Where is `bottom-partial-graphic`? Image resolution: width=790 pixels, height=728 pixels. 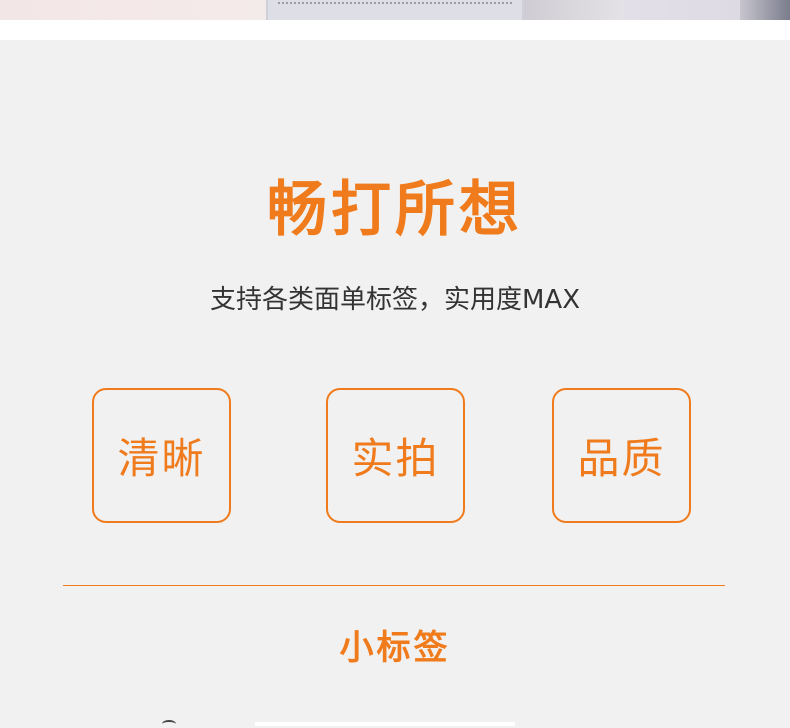
bottom-partial-graphic is located at coordinates (169, 724).